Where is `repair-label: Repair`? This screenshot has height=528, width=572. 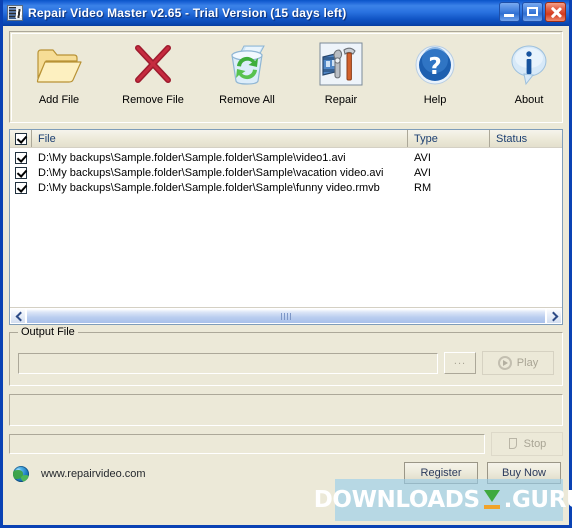 repair-label: Repair is located at coordinates (341, 100).